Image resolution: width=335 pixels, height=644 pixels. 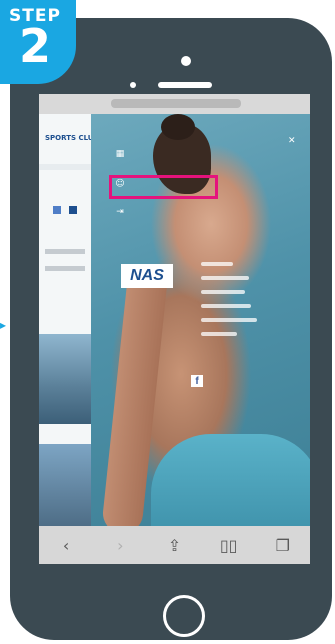 I want to click on share-icon: ⇪, so click(x=174, y=545).